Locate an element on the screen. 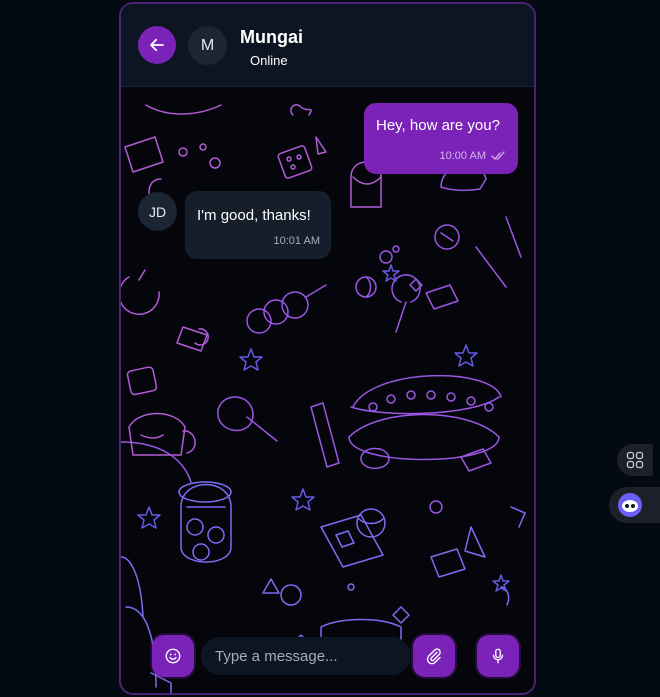 This screenshot has height=697, width=660. message-time: 10:00 AM is located at coordinates (462, 156).